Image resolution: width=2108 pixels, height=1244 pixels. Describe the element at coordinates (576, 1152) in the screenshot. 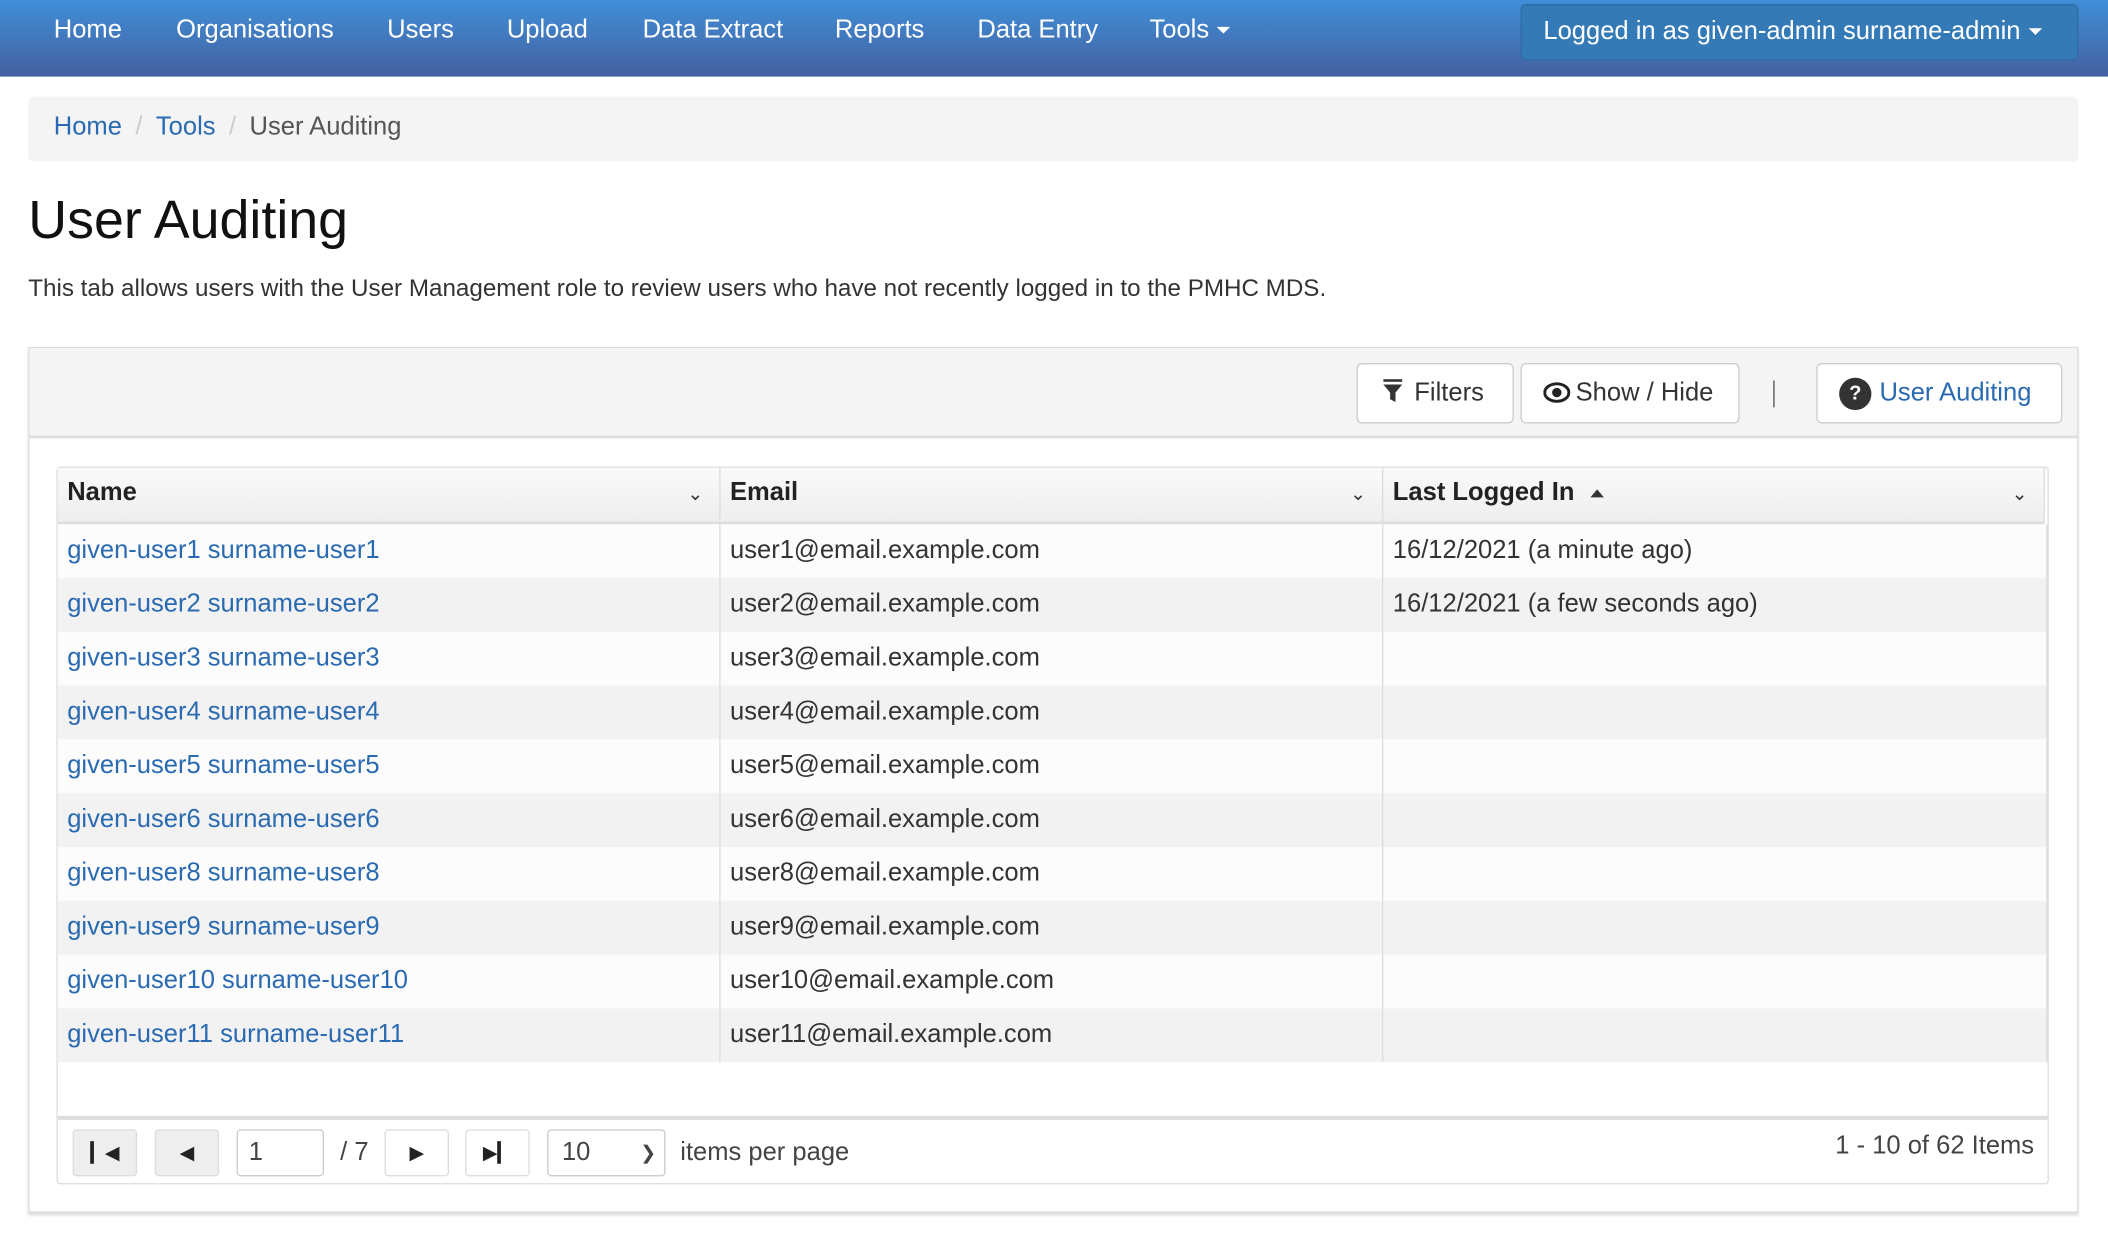

I see `page-size-value: 10` at that location.